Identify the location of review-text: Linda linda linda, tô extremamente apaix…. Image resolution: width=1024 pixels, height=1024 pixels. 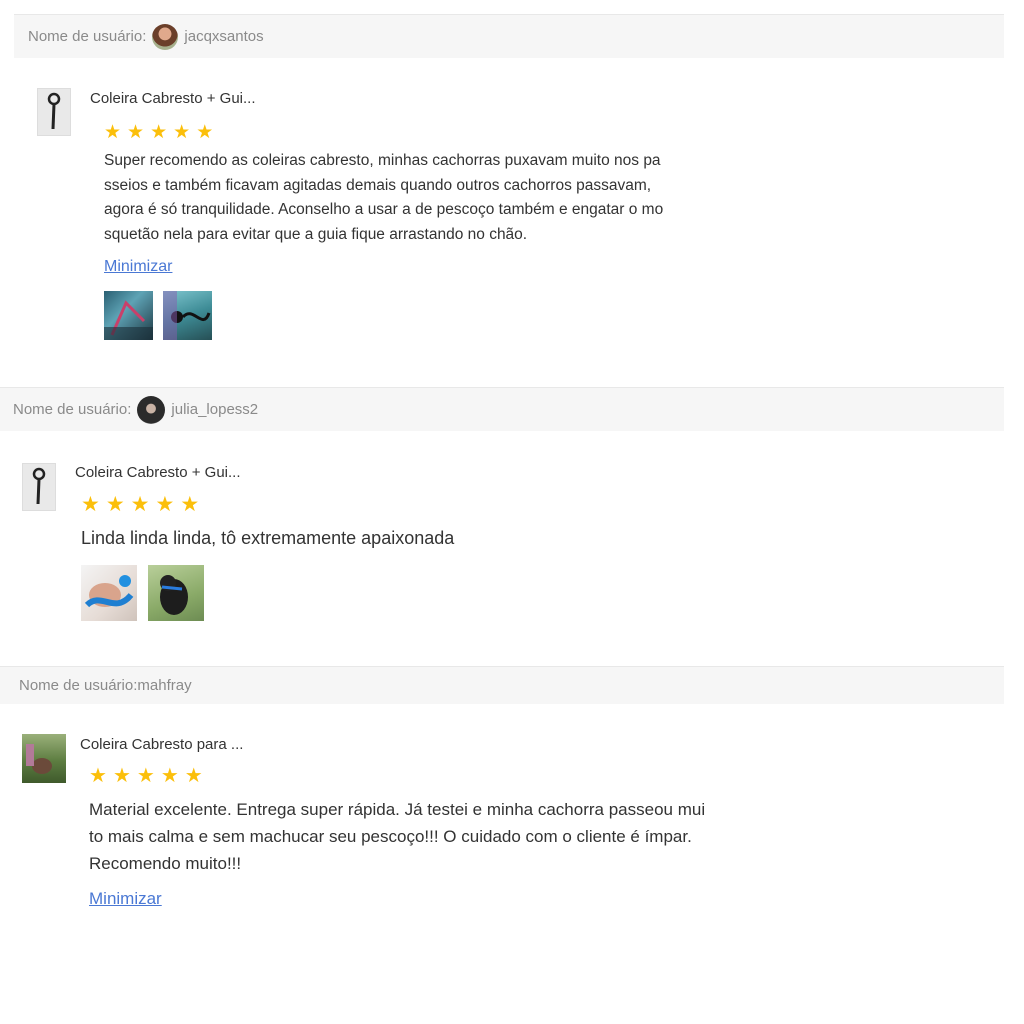
(268, 538).